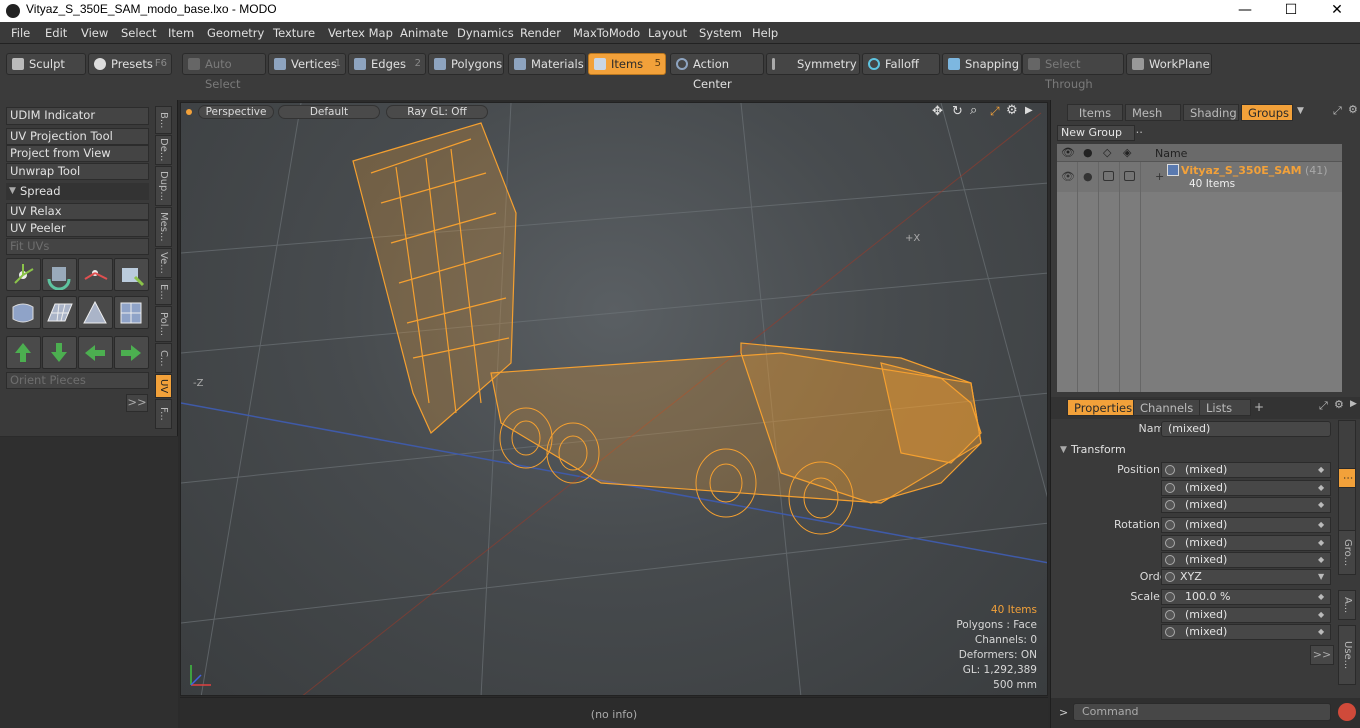 This screenshot has width=1360, height=728. Describe the element at coordinates (1197, 450) in the screenshot. I see `transform-header: ▼ Transform` at that location.